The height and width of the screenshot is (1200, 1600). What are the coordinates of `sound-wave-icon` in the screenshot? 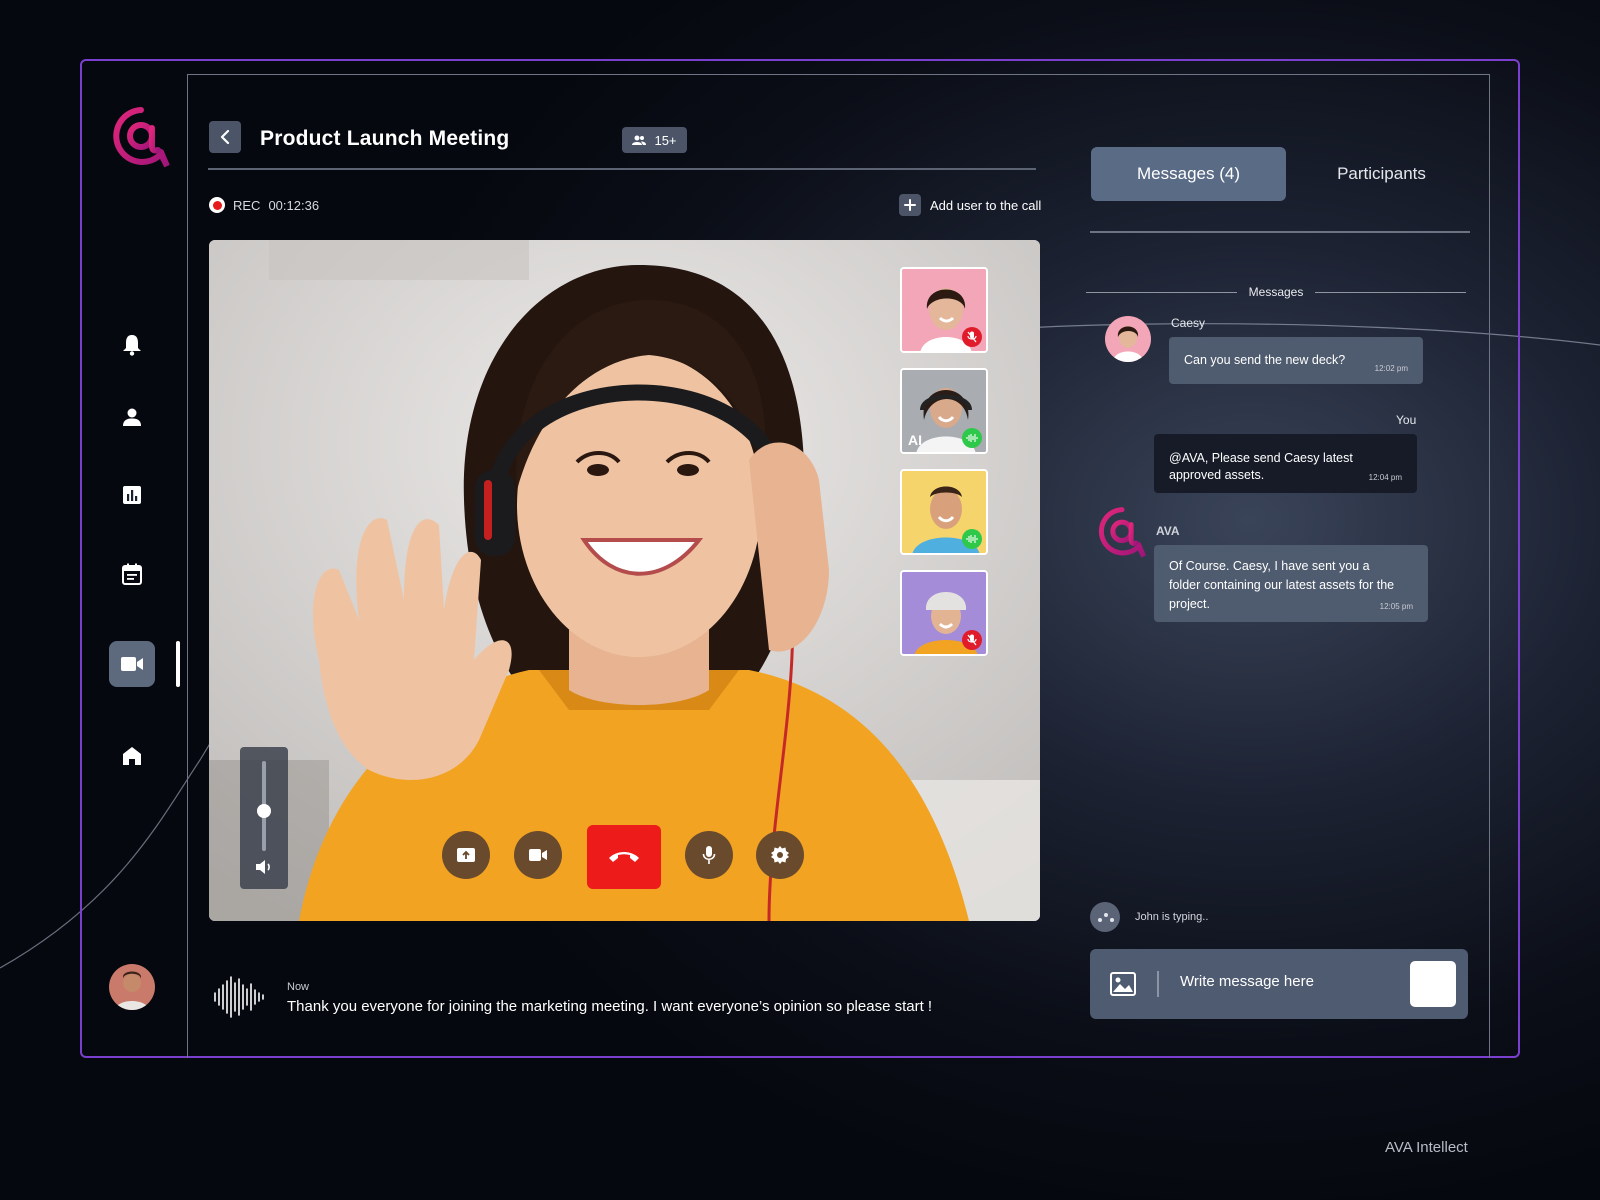 It's located at (239, 997).